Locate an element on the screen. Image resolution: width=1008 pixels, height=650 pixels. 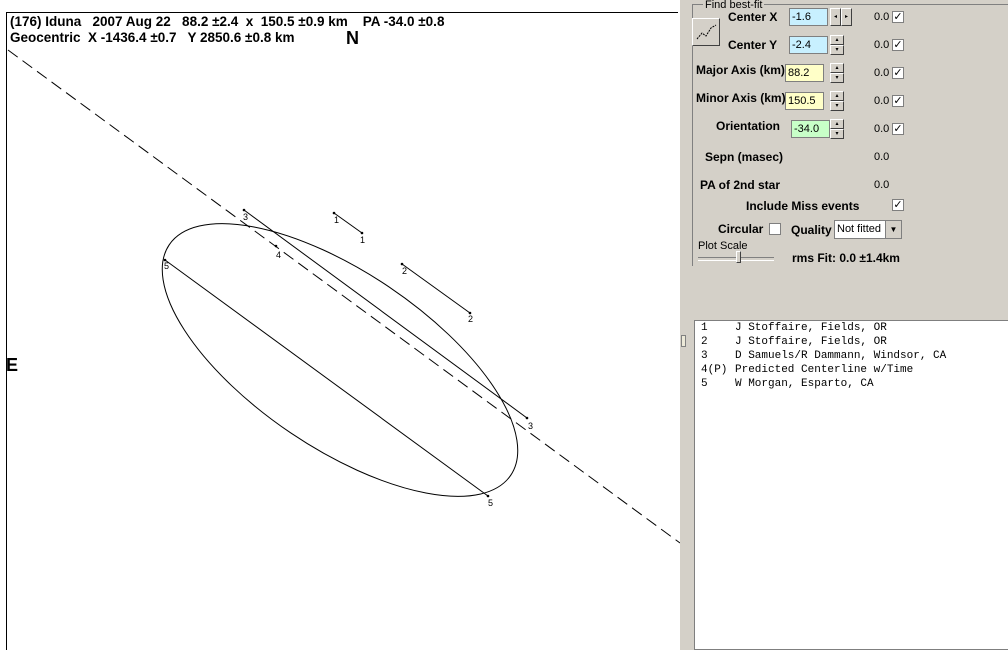
observer-id: 4(P) is located at coordinates (714, 370).